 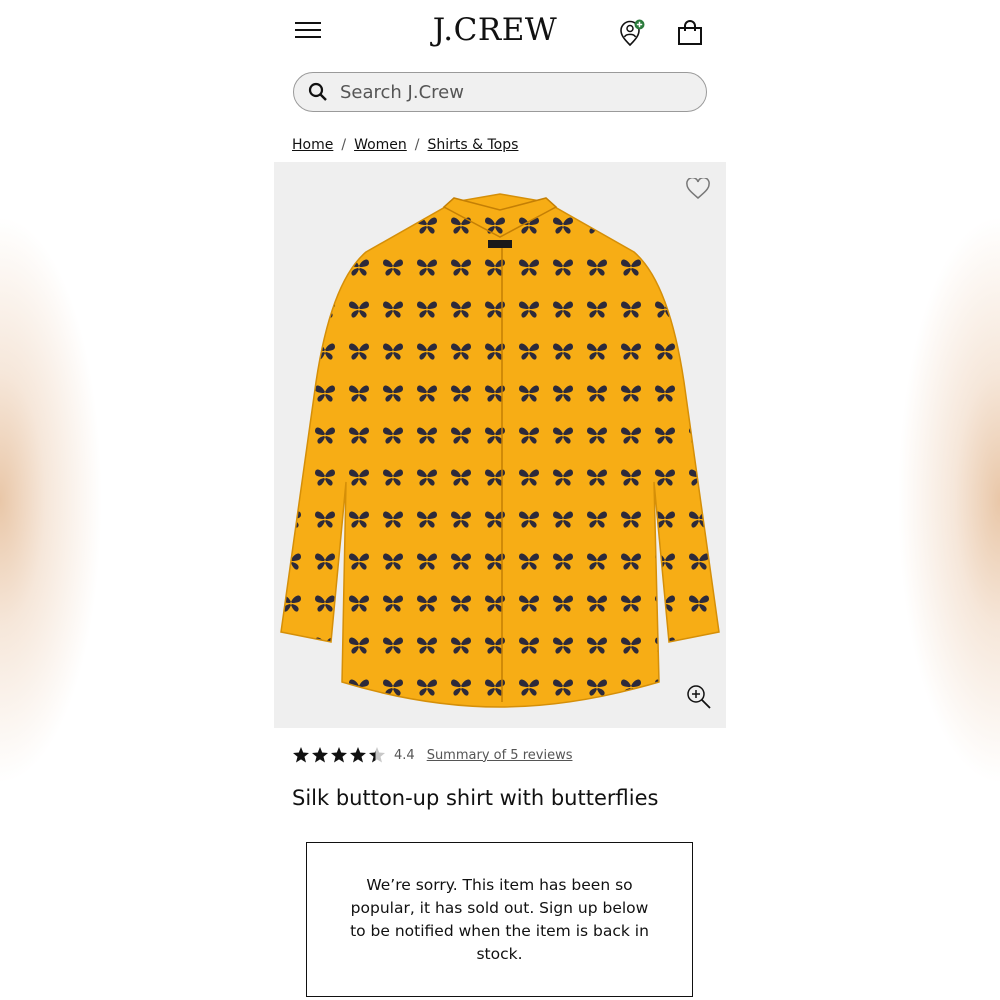 I want to click on breadcrumb-shirts-tops: Shirts & Tops, so click(x=473, y=145).